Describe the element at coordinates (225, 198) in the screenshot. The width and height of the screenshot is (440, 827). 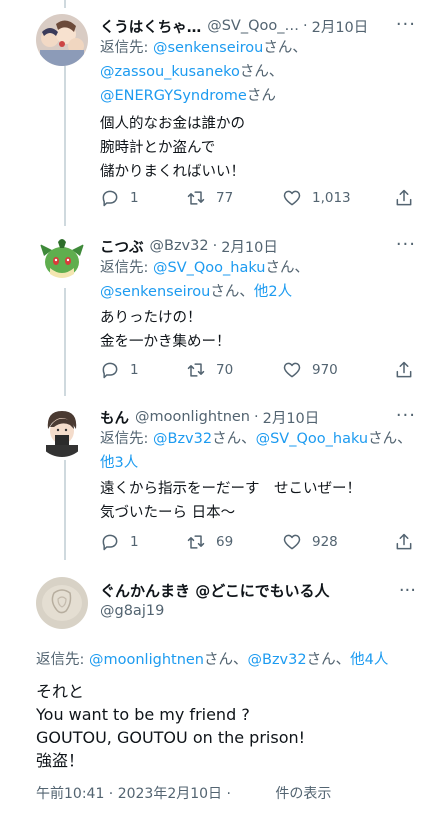
I see `retweet-count: 77` at that location.